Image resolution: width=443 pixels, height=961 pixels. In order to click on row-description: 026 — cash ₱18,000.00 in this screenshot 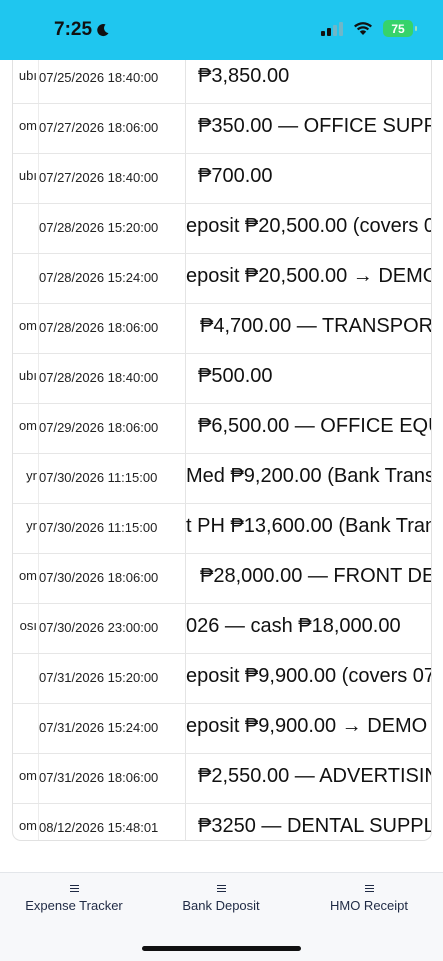, I will do `click(293, 626)`.